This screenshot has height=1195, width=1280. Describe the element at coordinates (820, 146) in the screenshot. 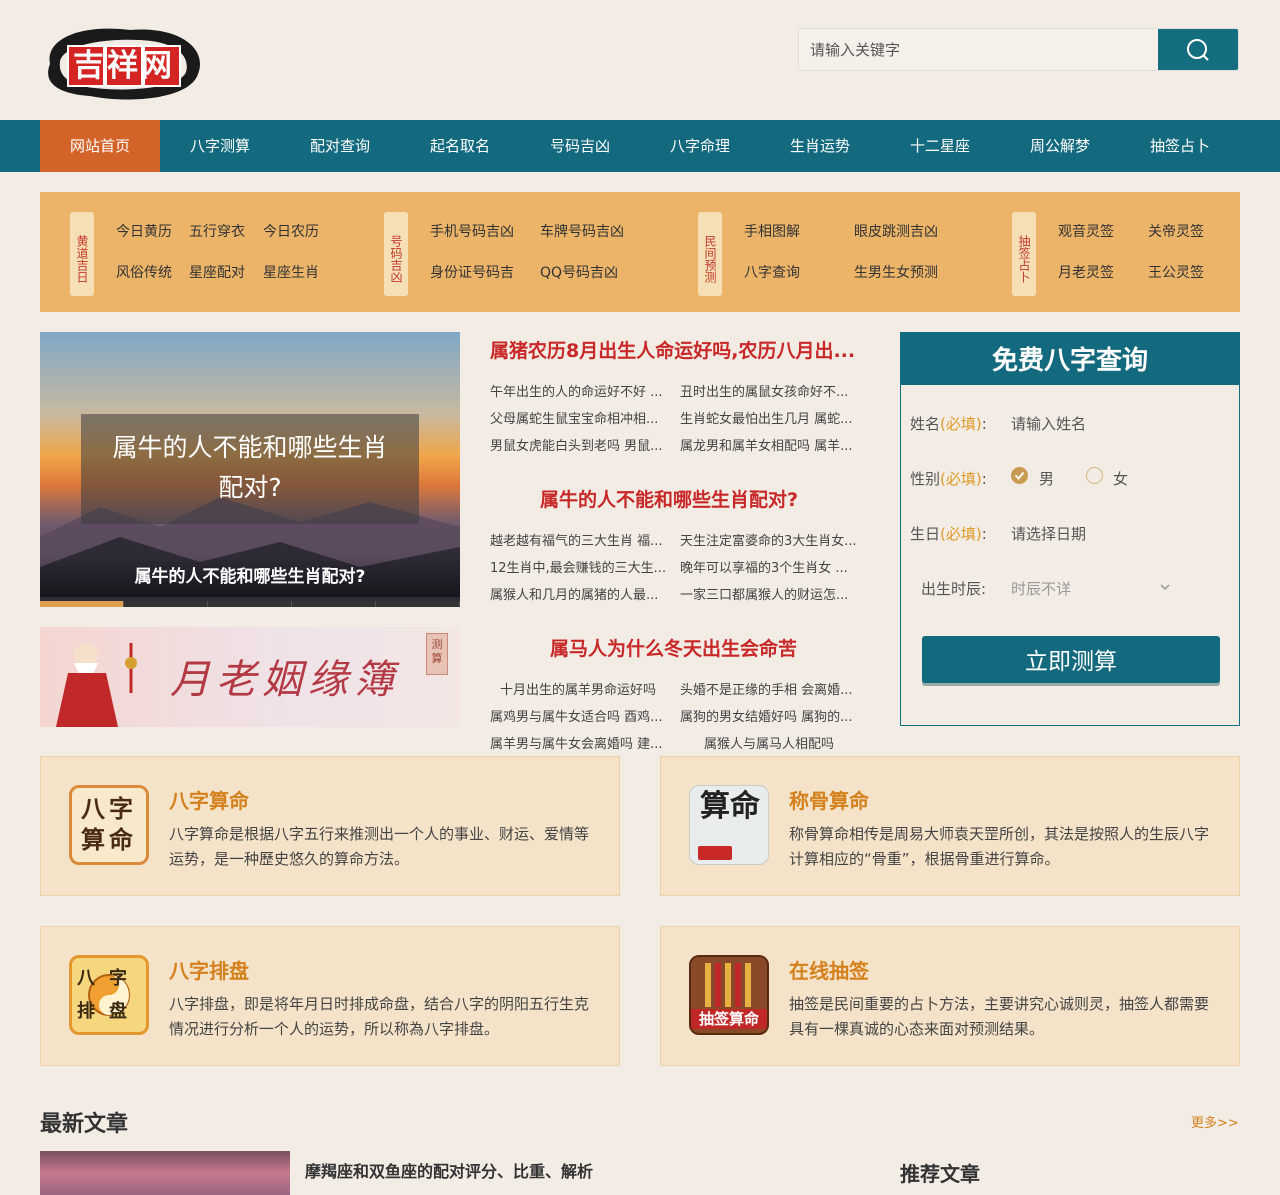

I see `nav-item-shengxiao: 生肖运势` at that location.